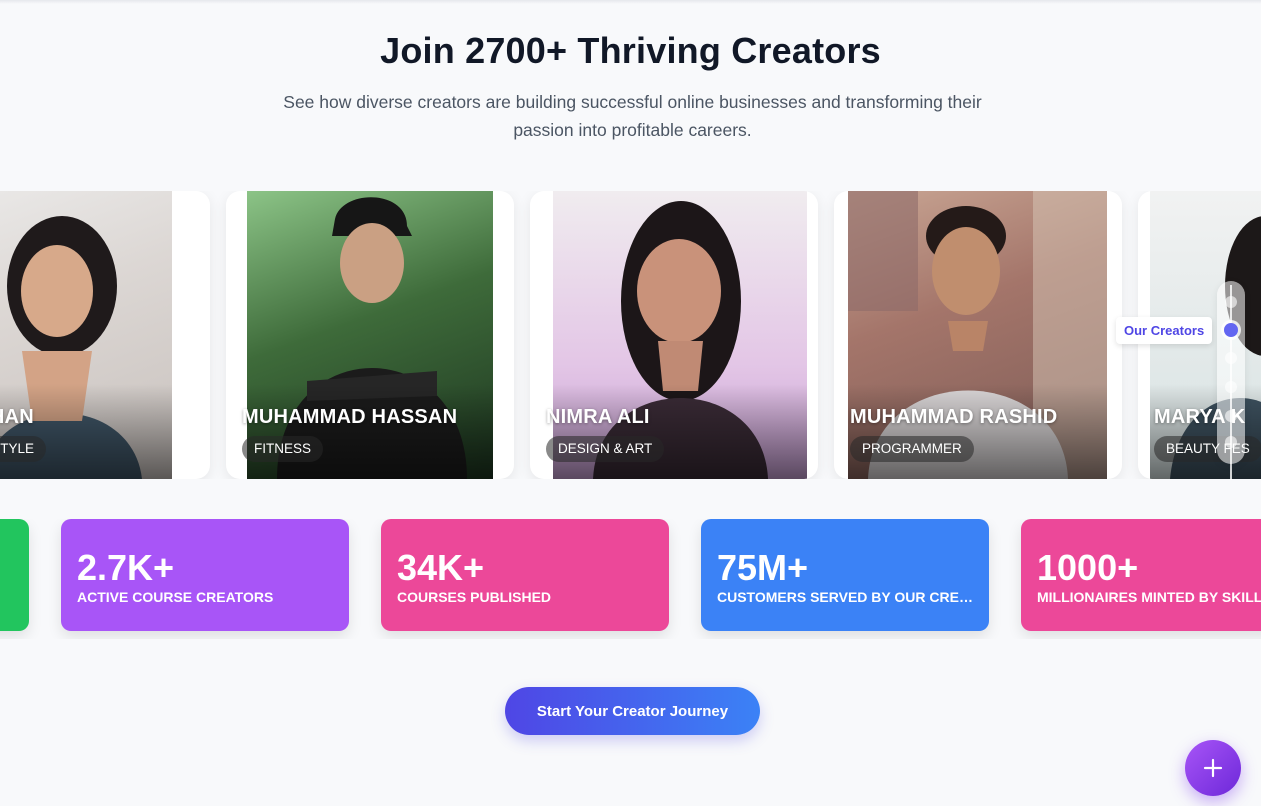  I want to click on creator-card: MUHAMMAD RASHID PROGRAMMER, so click(978, 335).